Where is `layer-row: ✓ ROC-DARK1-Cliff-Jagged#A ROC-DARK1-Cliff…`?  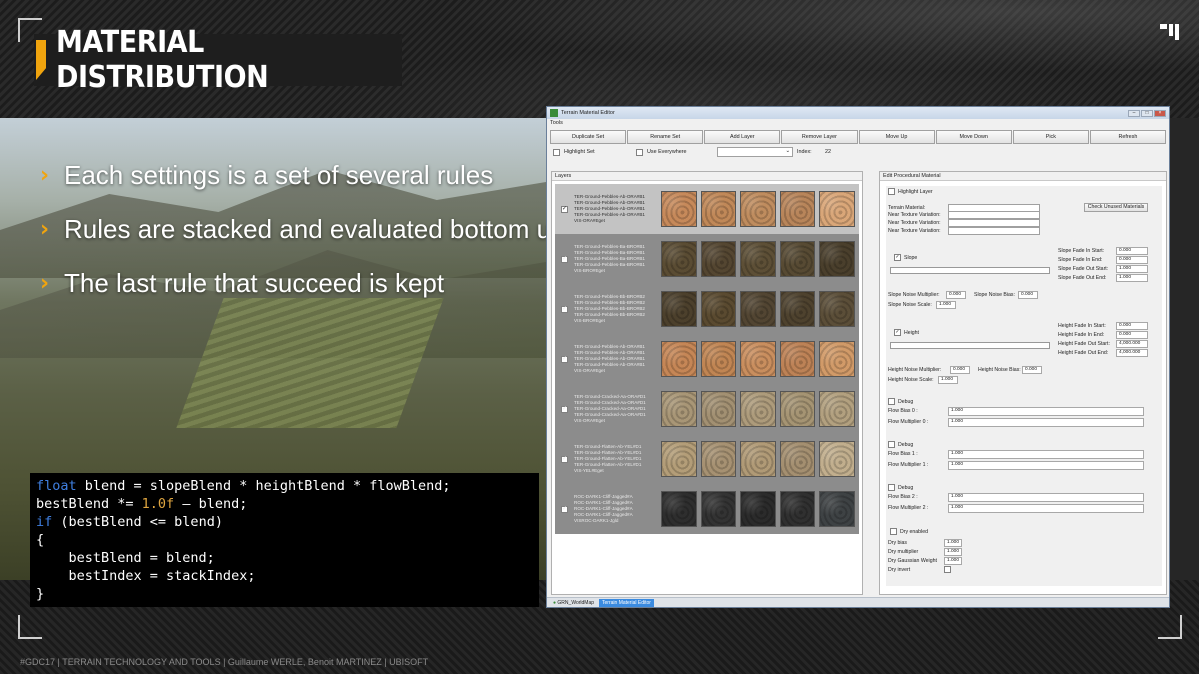 layer-row: ✓ ROC-DARK1-Cliff-Jagged#A ROC-DARK1-Cliff… is located at coordinates (707, 509).